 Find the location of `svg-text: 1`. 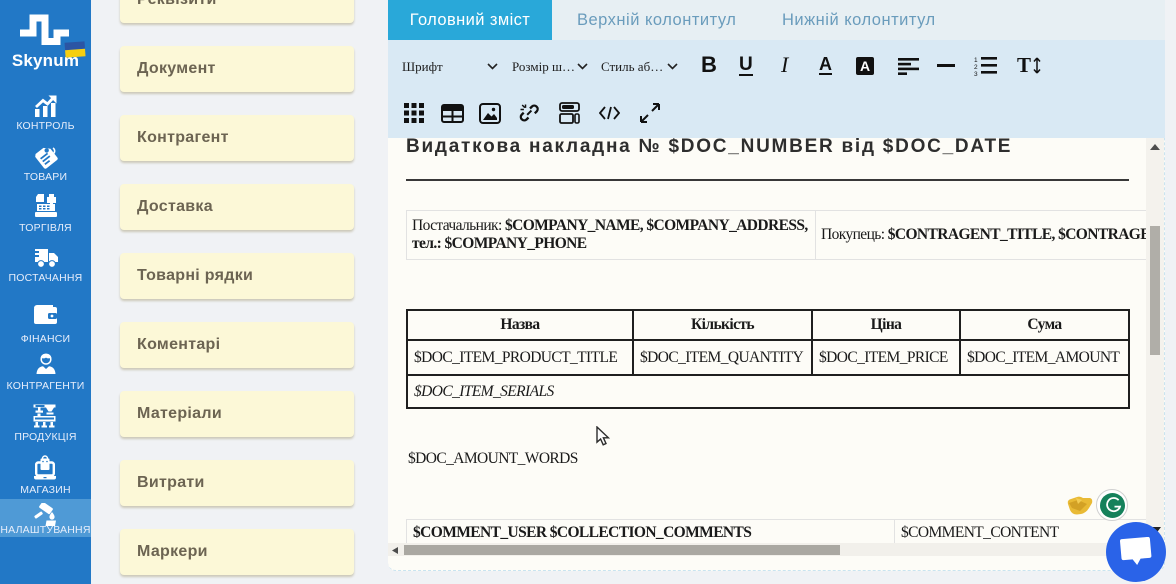

svg-text: 1 is located at coordinates (976, 60).